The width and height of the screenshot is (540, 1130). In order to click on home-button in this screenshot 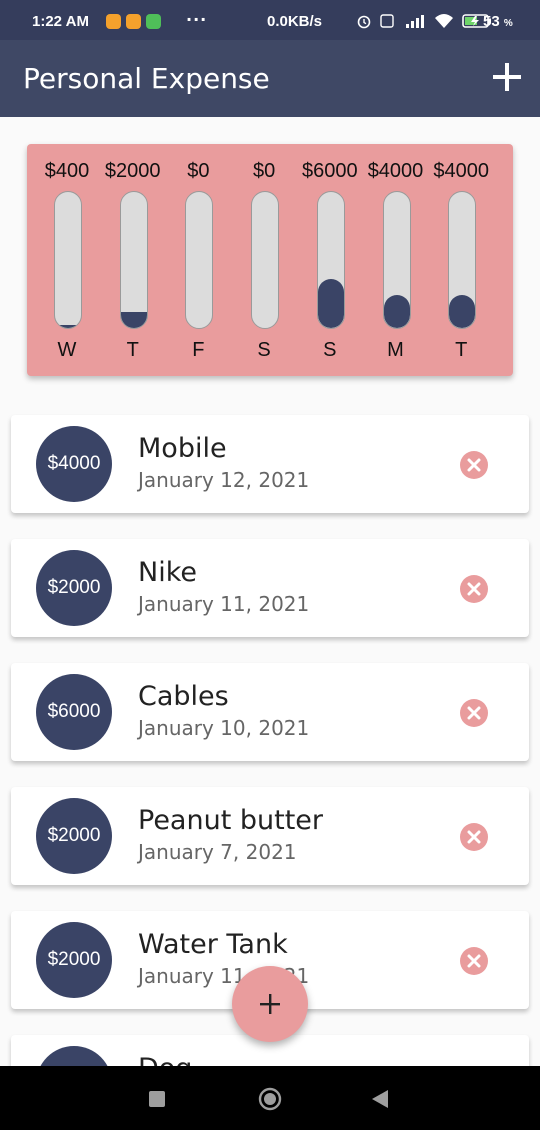, I will do `click(270, 1099)`.